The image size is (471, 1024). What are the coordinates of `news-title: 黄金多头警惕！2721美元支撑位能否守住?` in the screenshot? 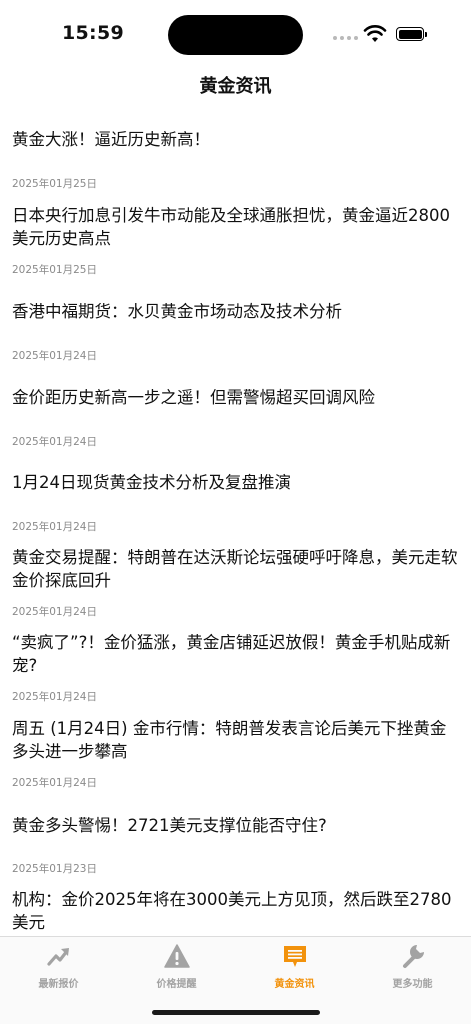 It's located at (169, 825).